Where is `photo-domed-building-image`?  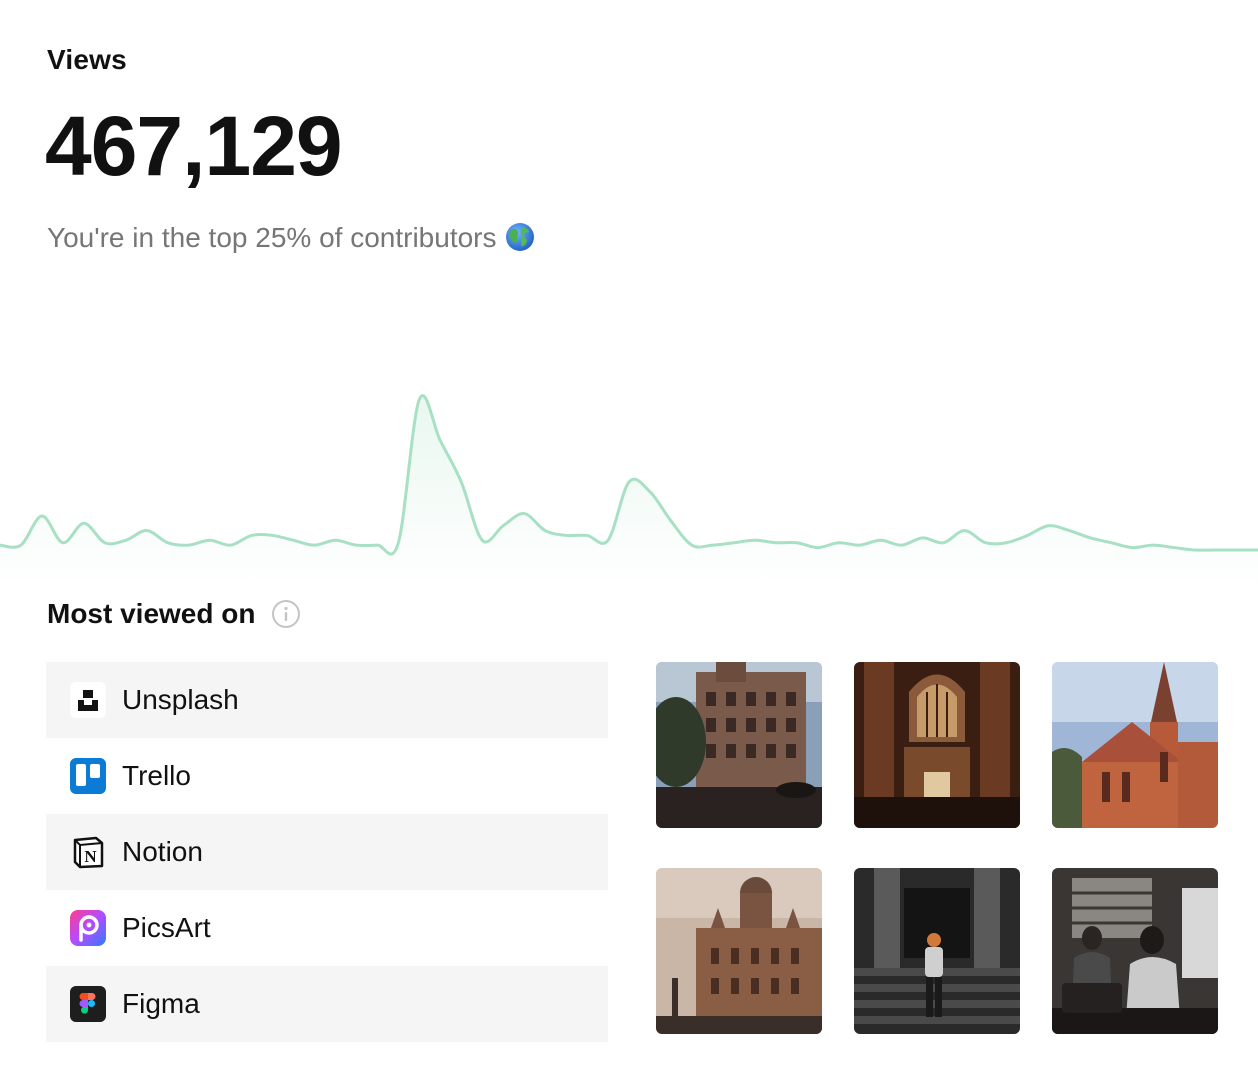 photo-domed-building-image is located at coordinates (739, 951).